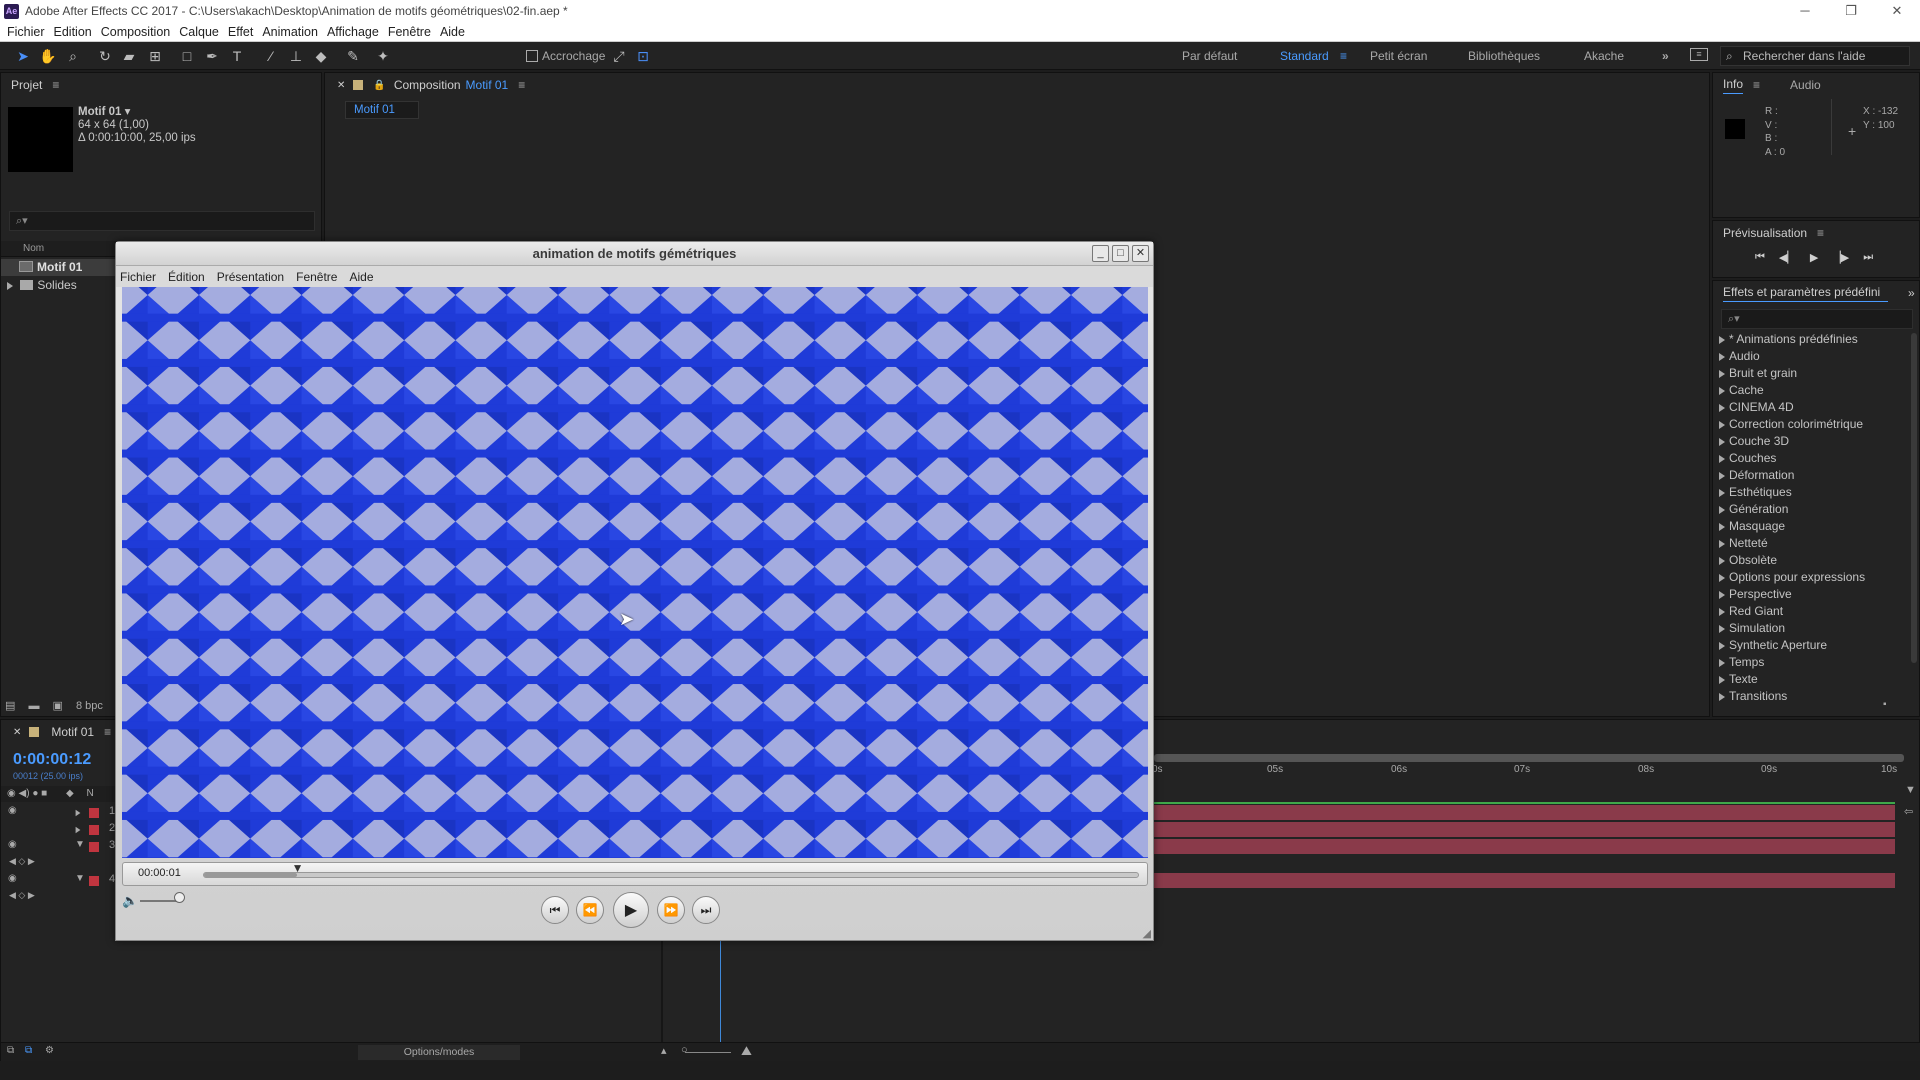 The height and width of the screenshot is (1080, 1920). Describe the element at coordinates (1811, 458) in the screenshot. I see `effect-category: Couches` at that location.